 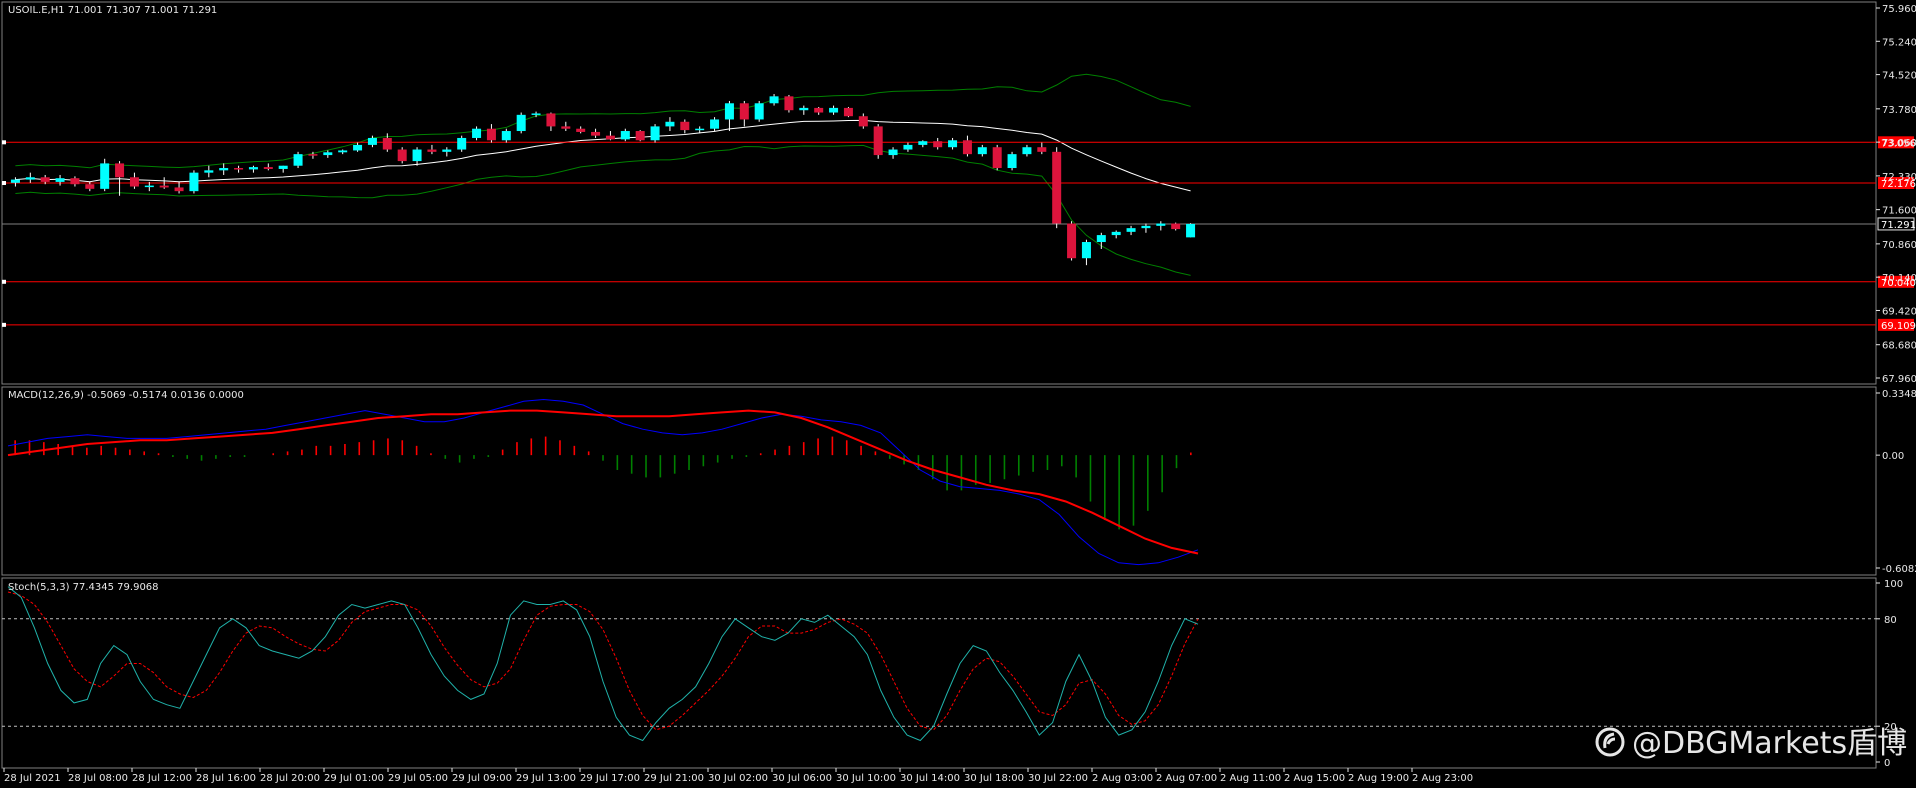 I want to click on time-tick-label: 30 Jul 22:00, so click(x=1058, y=778).